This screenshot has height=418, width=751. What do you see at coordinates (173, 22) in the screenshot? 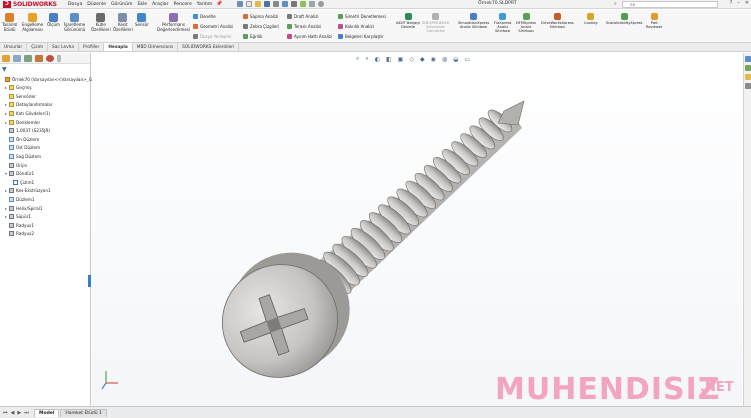
I see `performans-button: Performans Değerlendirmesi` at bounding box center [173, 22].